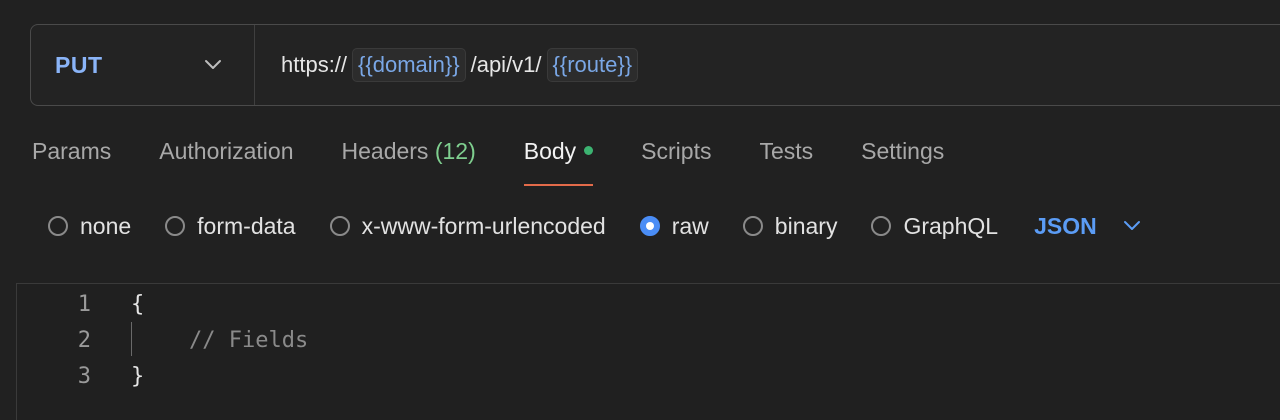  Describe the element at coordinates (649, 226) in the screenshot. I see `radio-raw` at that location.